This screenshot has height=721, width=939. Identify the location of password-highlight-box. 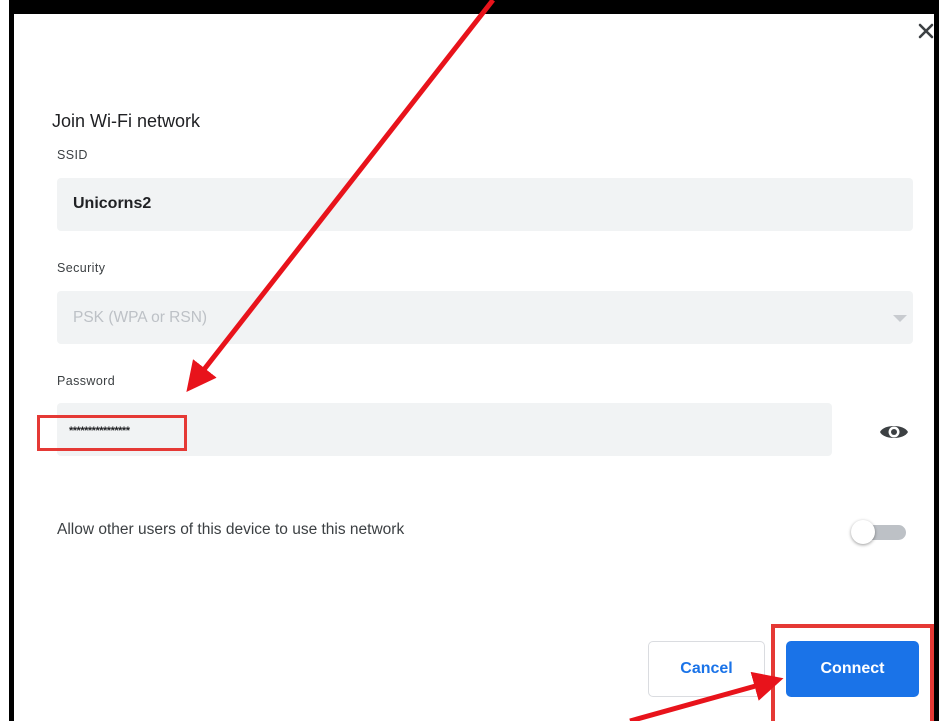
(112, 433).